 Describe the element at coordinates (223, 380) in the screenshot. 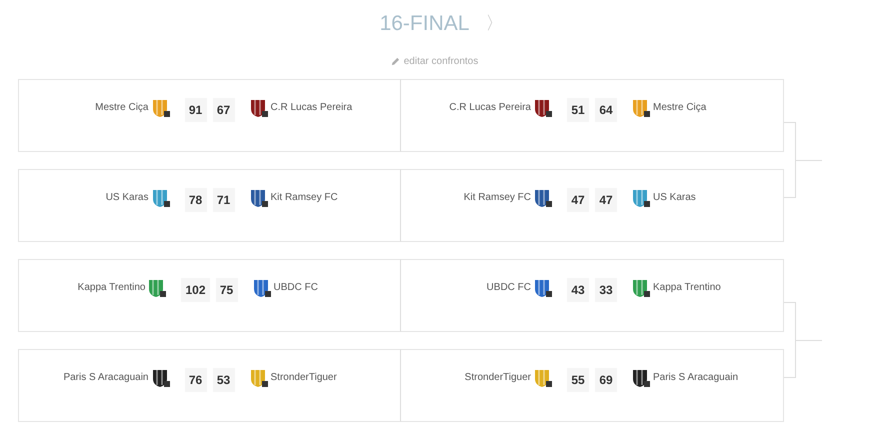

I see `score: 53` at that location.